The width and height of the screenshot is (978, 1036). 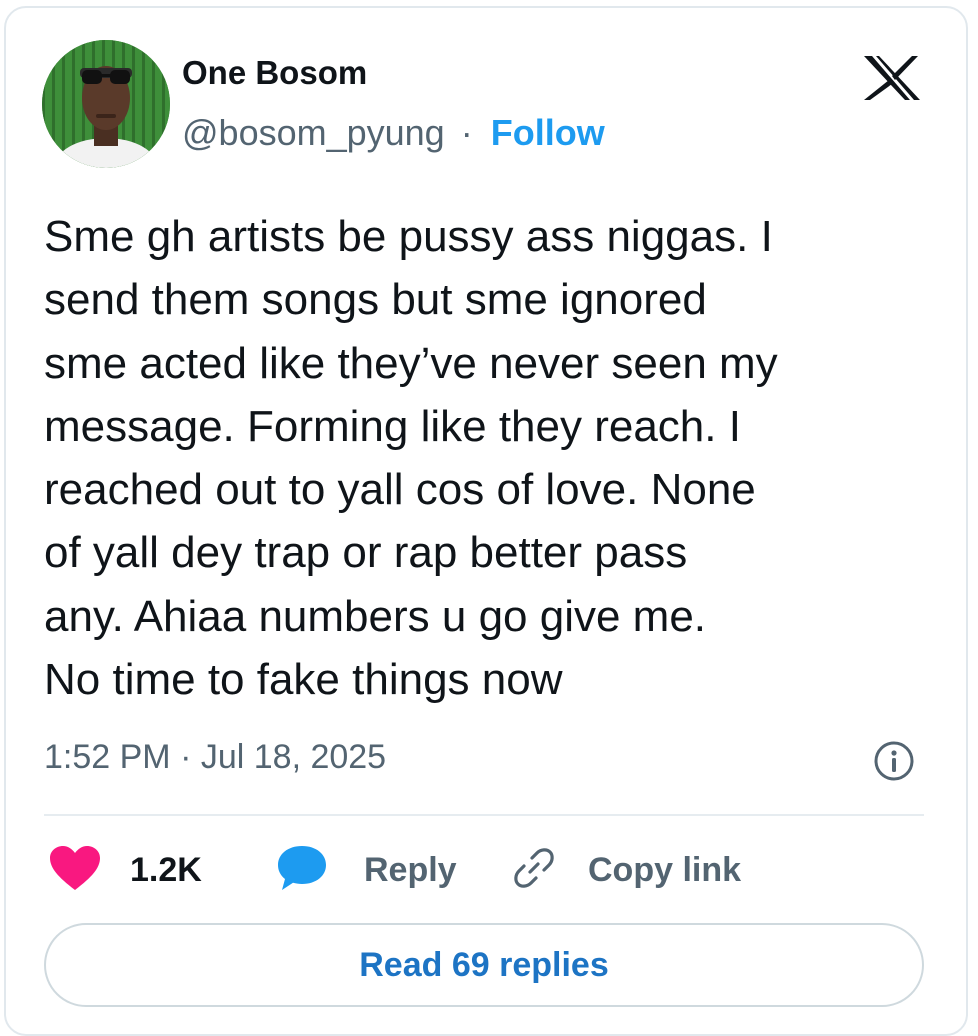 What do you see at coordinates (534, 870) in the screenshot?
I see `link-icon` at bounding box center [534, 870].